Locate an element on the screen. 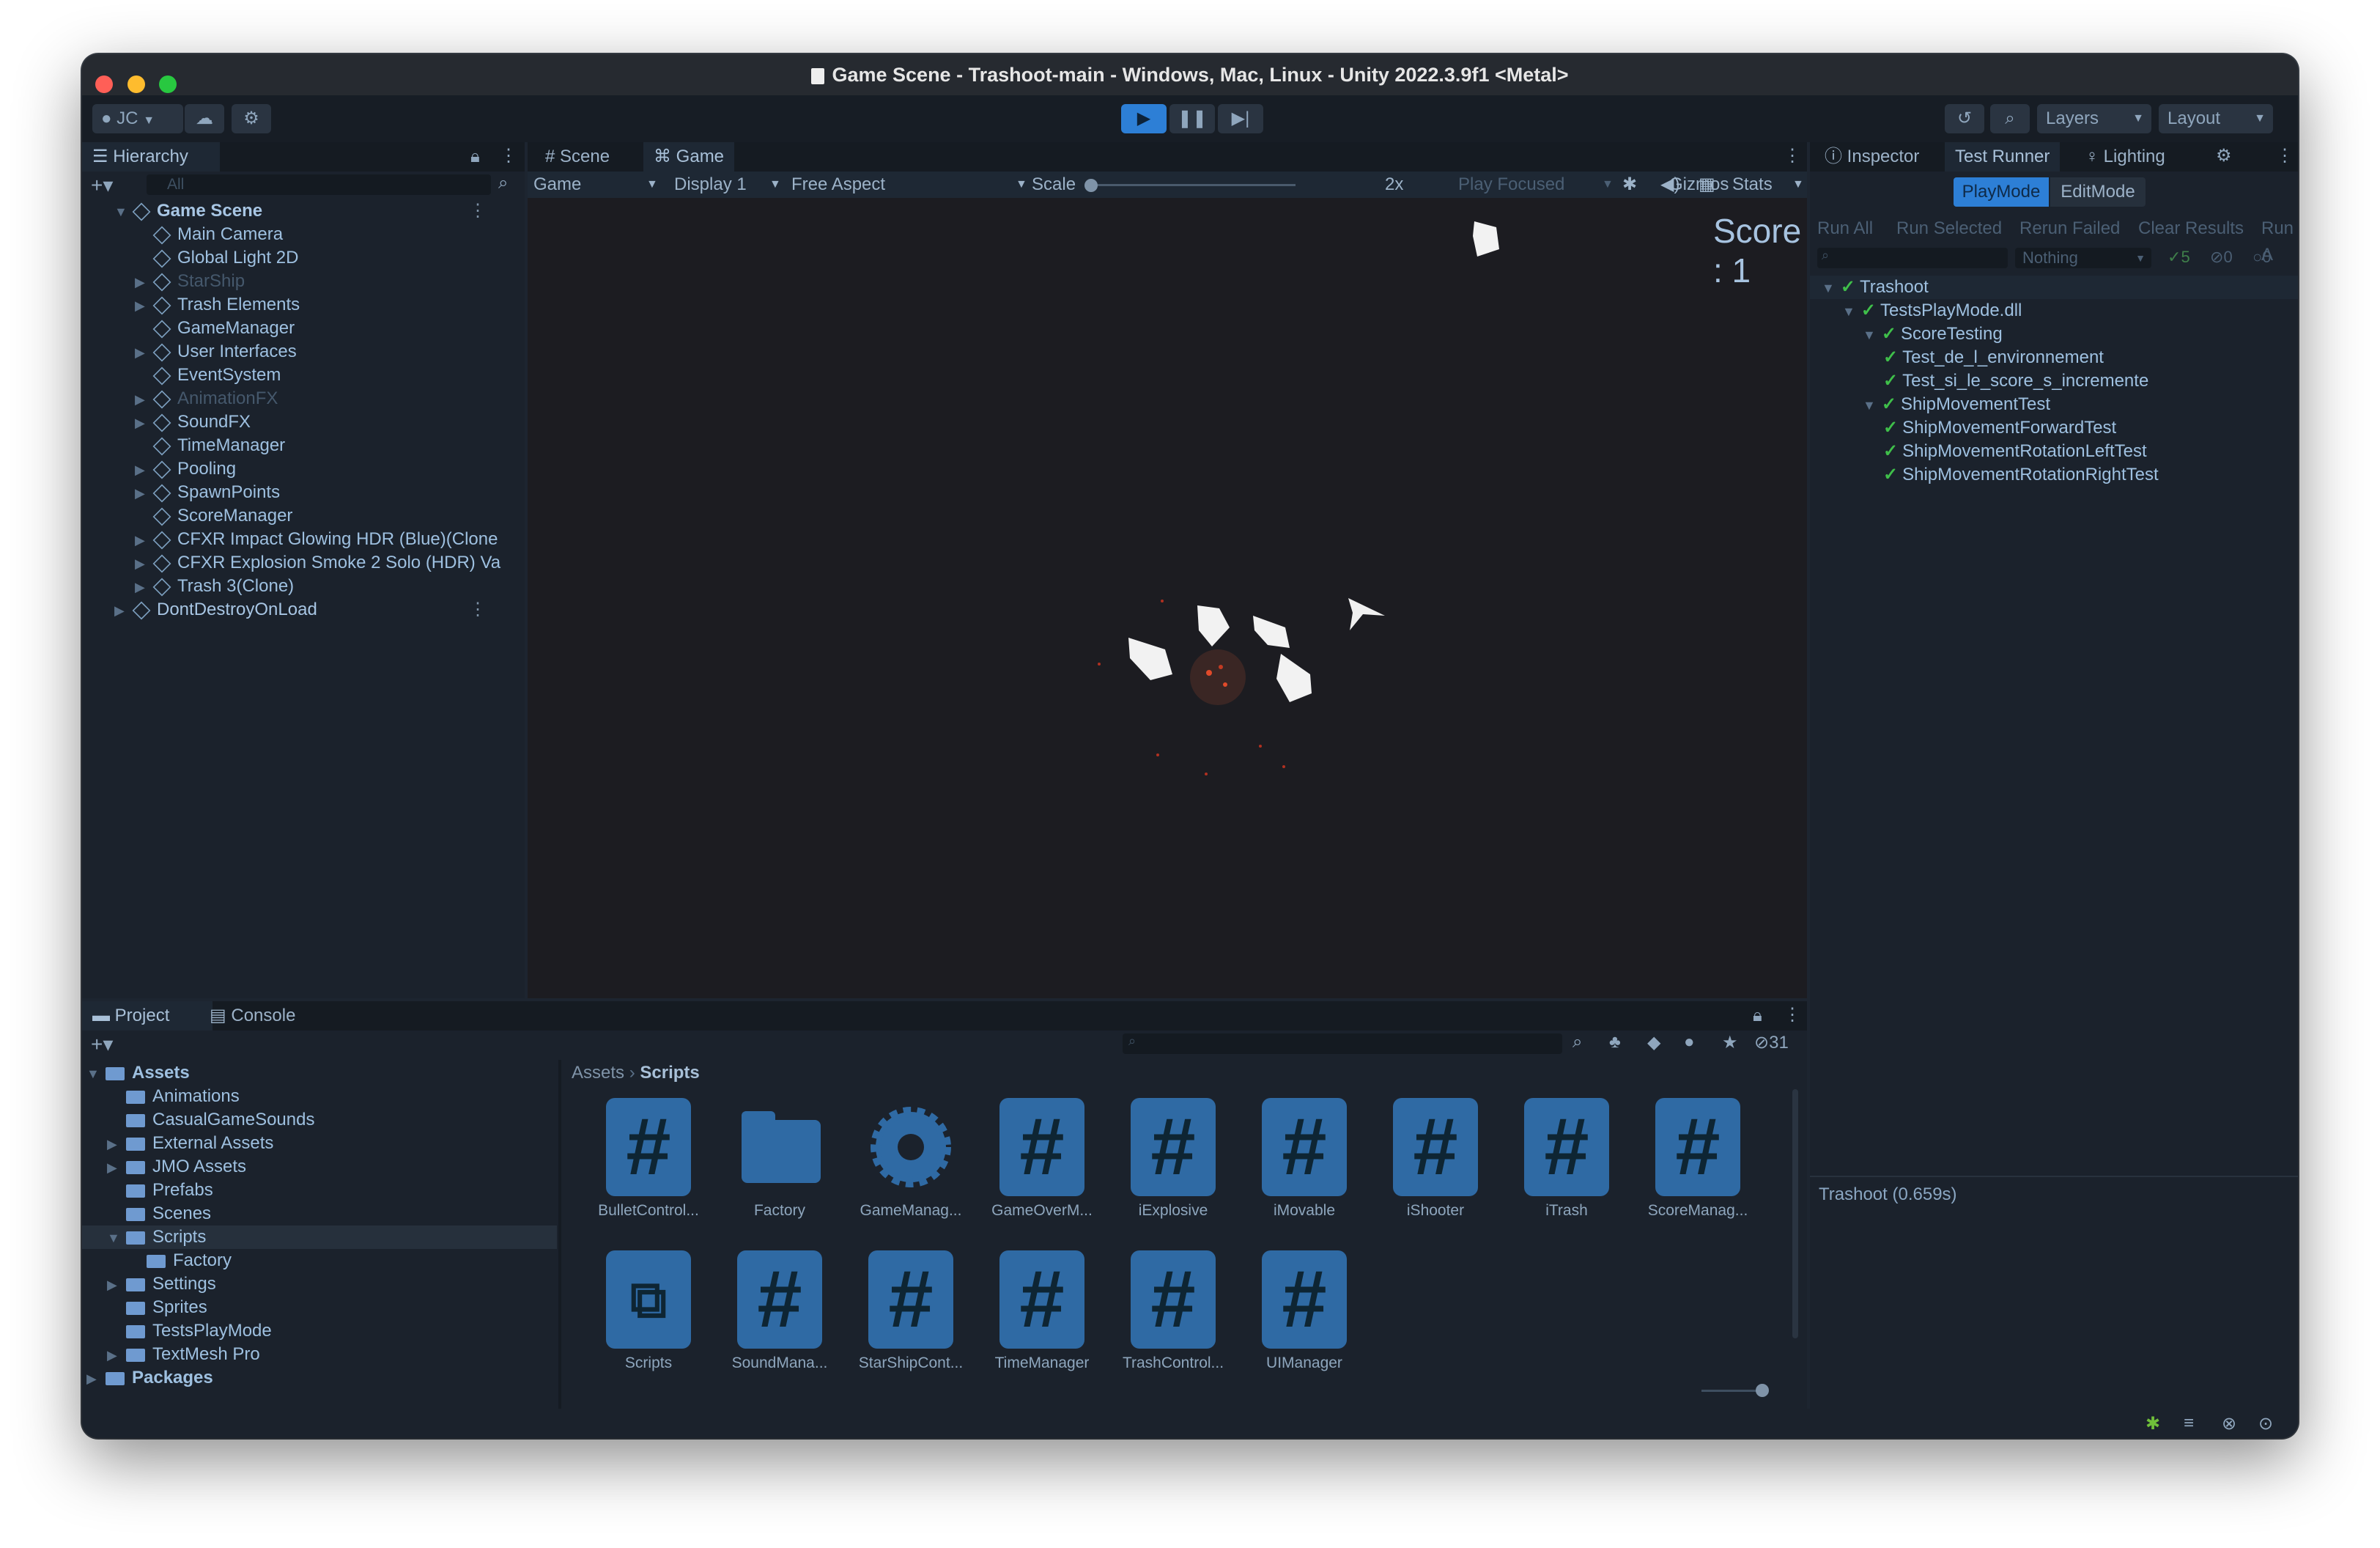  test-item: ✓ Test_si_le_score_s_incremente is located at coordinates (2015, 381).